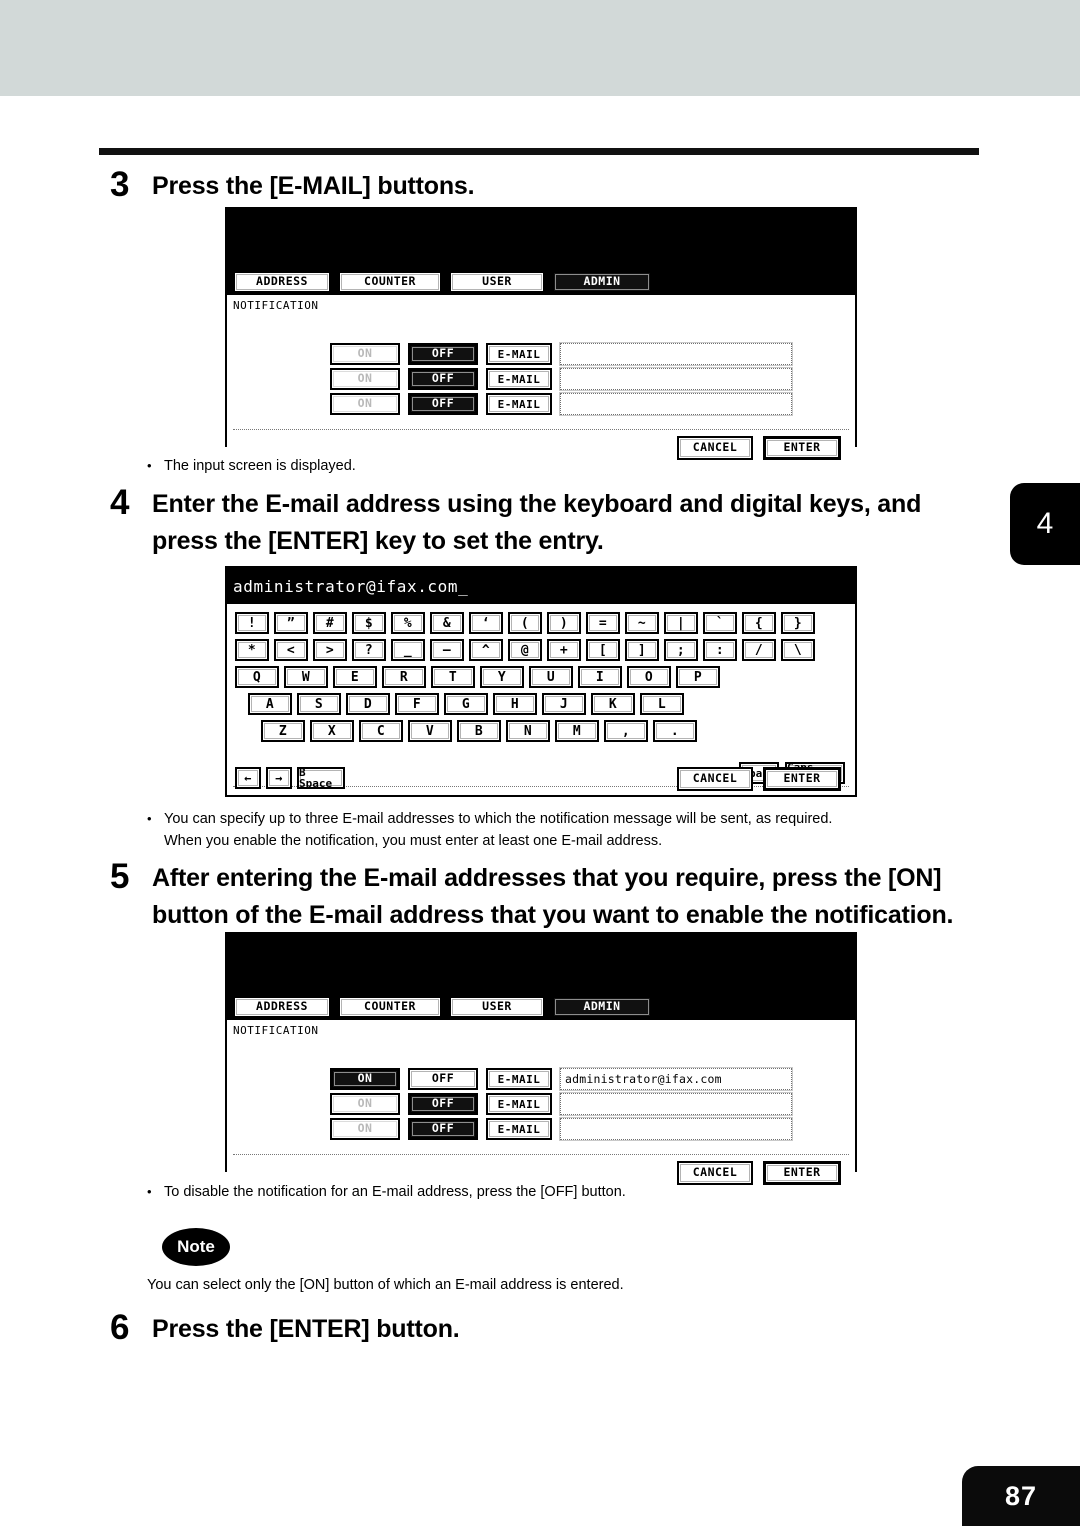 The height and width of the screenshot is (1526, 1080). Describe the element at coordinates (802, 779) in the screenshot. I see `keyboard-enter-button: ENTER` at that location.